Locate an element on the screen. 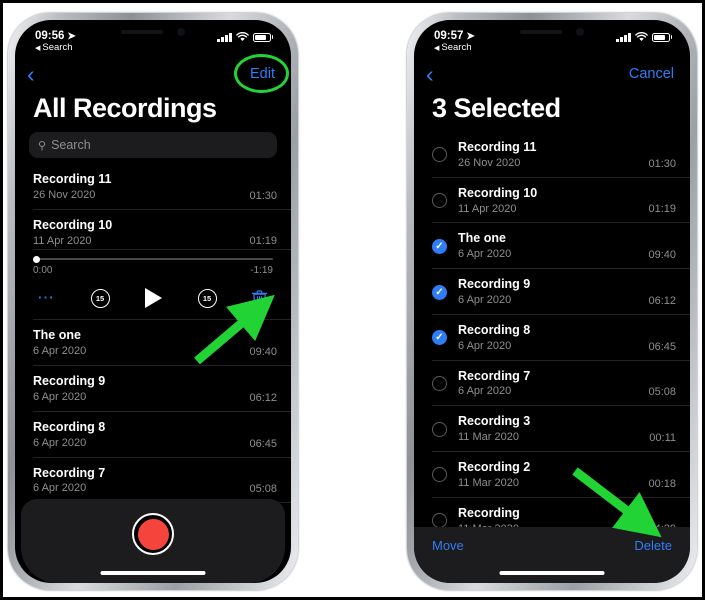 The image size is (705, 600). edit-button: Edit is located at coordinates (262, 74).